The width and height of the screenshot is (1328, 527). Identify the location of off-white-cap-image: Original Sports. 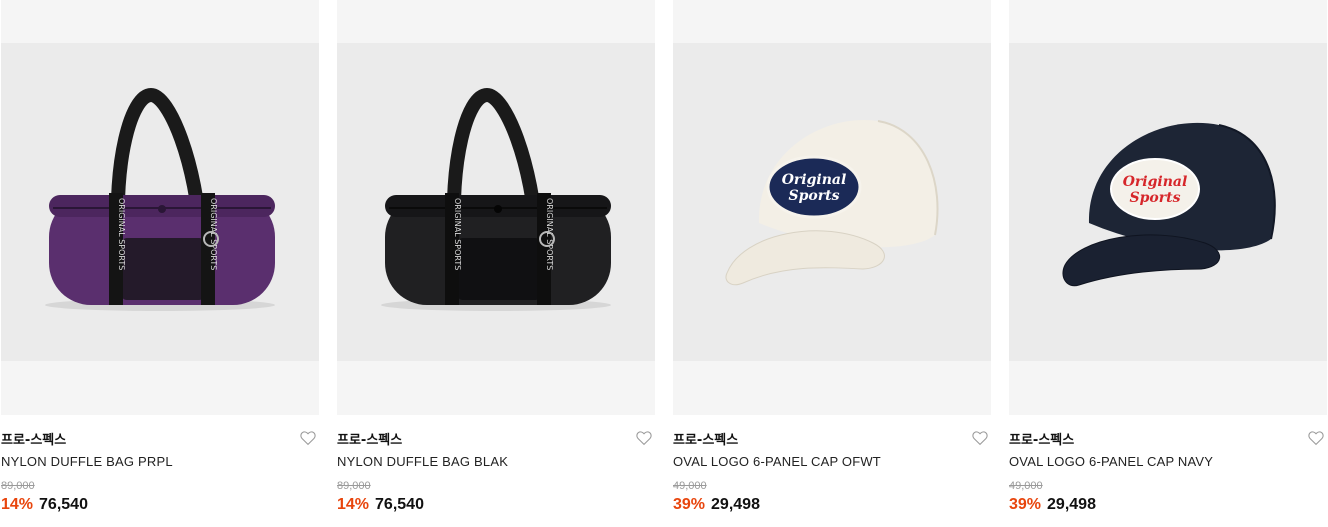
(832, 202).